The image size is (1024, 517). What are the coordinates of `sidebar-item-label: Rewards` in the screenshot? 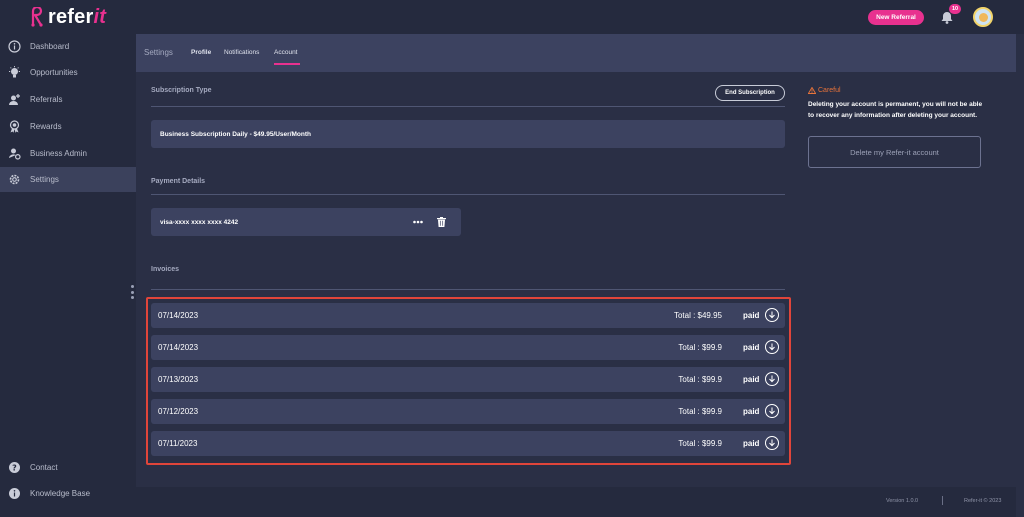 It's located at (46, 126).